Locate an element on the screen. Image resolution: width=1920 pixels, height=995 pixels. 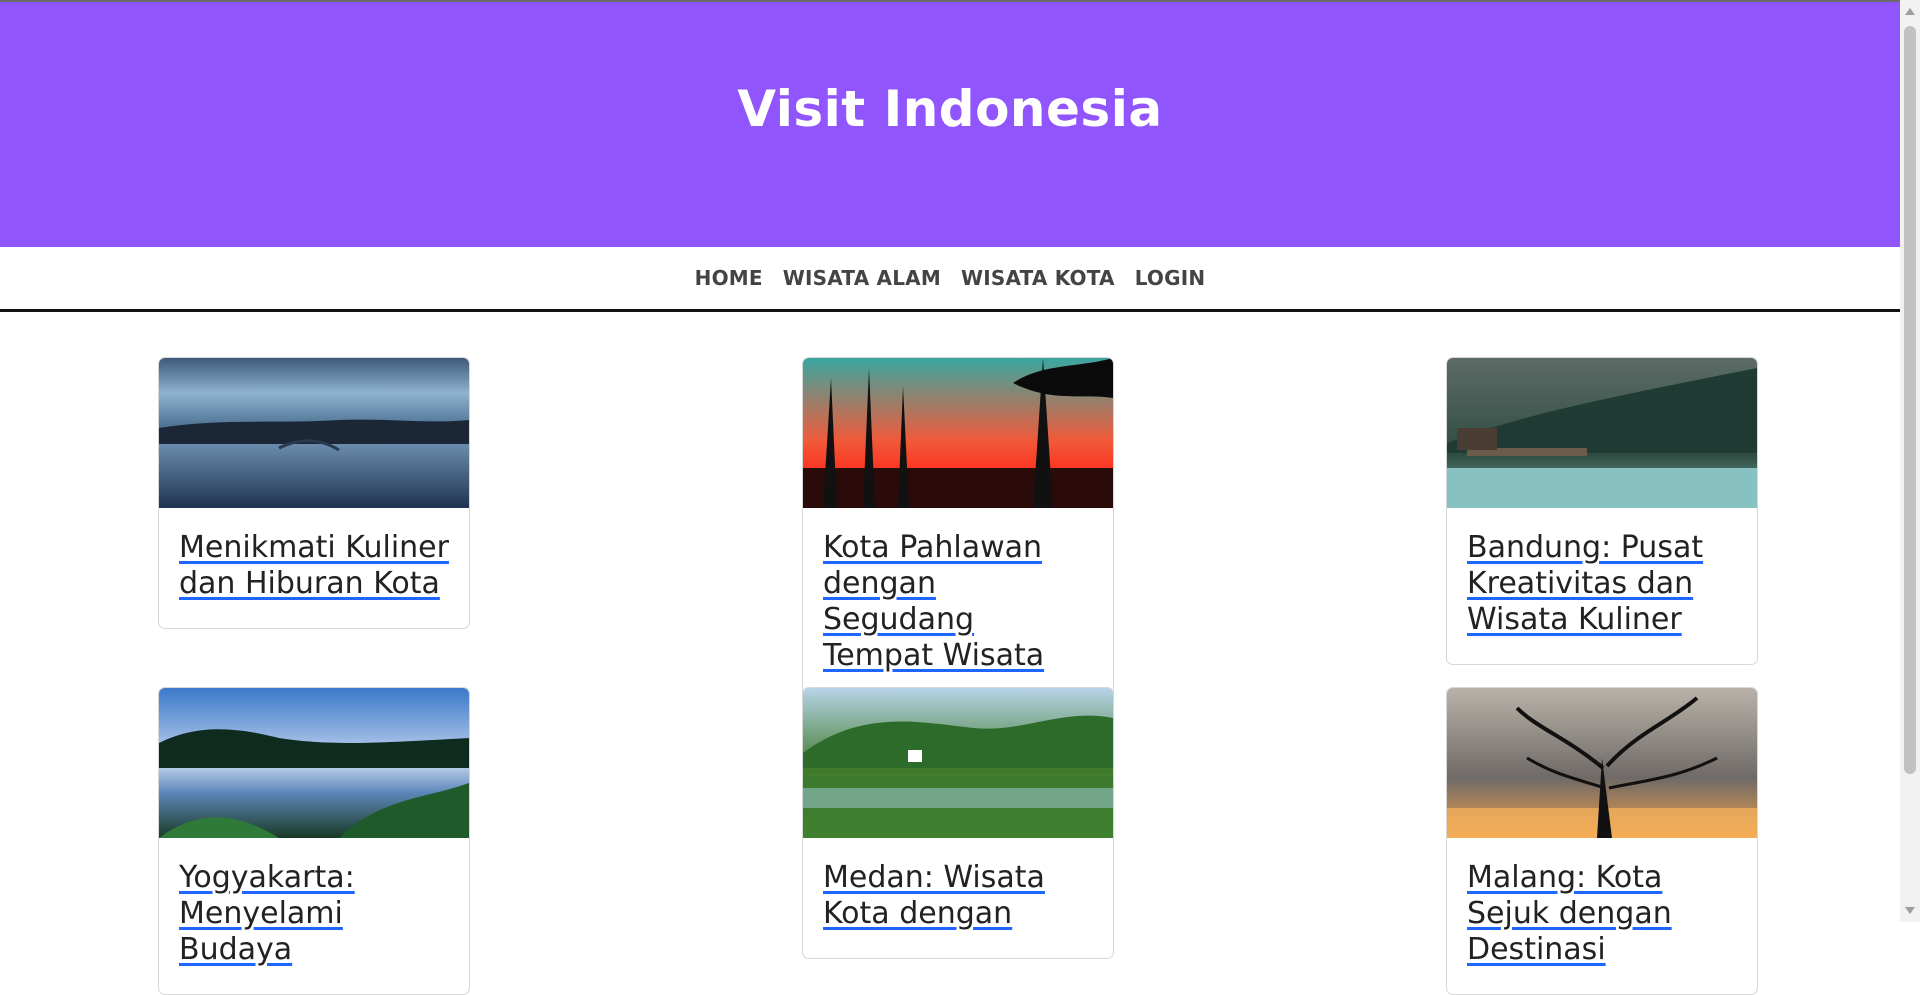
card-title-link: Yogyakarta: Menyelami Budaya is located at coordinates (314, 916).